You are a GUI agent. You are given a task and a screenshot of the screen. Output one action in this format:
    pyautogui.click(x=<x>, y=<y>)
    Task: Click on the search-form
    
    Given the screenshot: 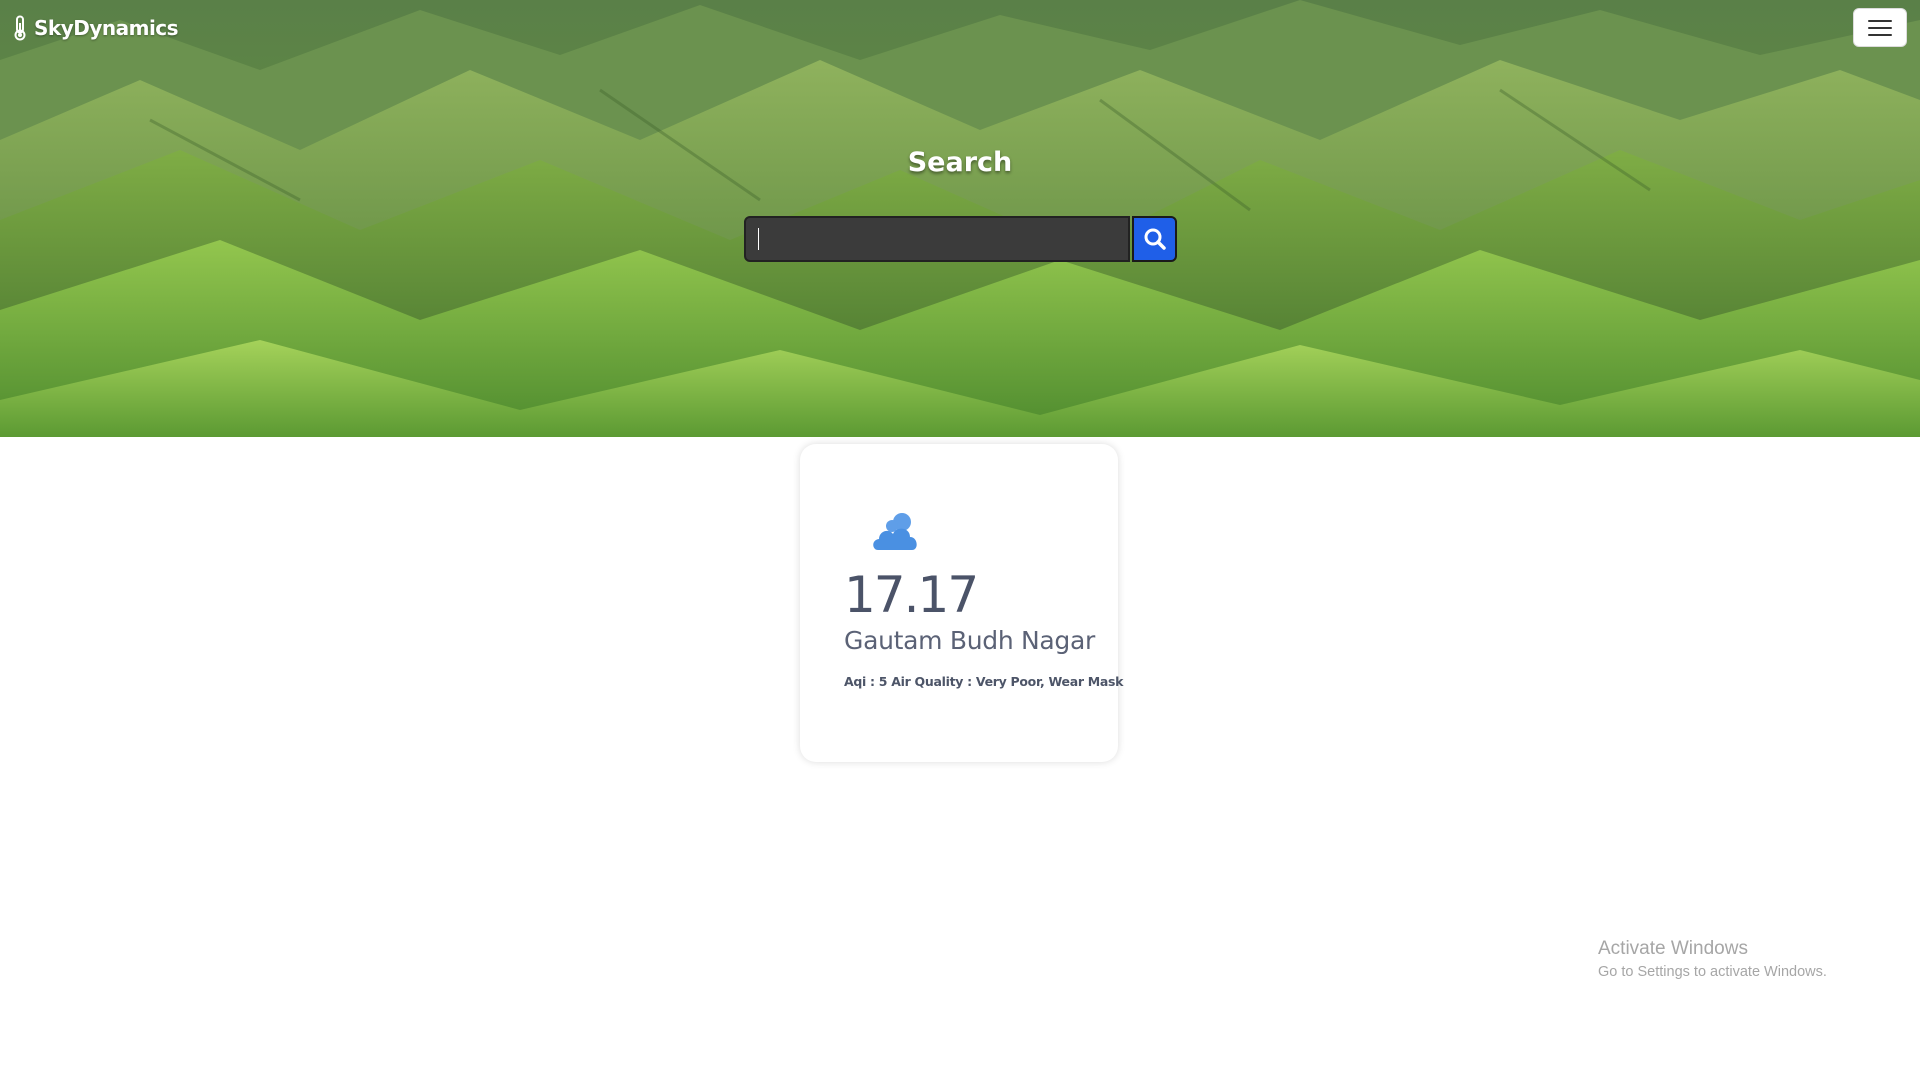 What is the action you would take?
    pyautogui.click(x=960, y=239)
    